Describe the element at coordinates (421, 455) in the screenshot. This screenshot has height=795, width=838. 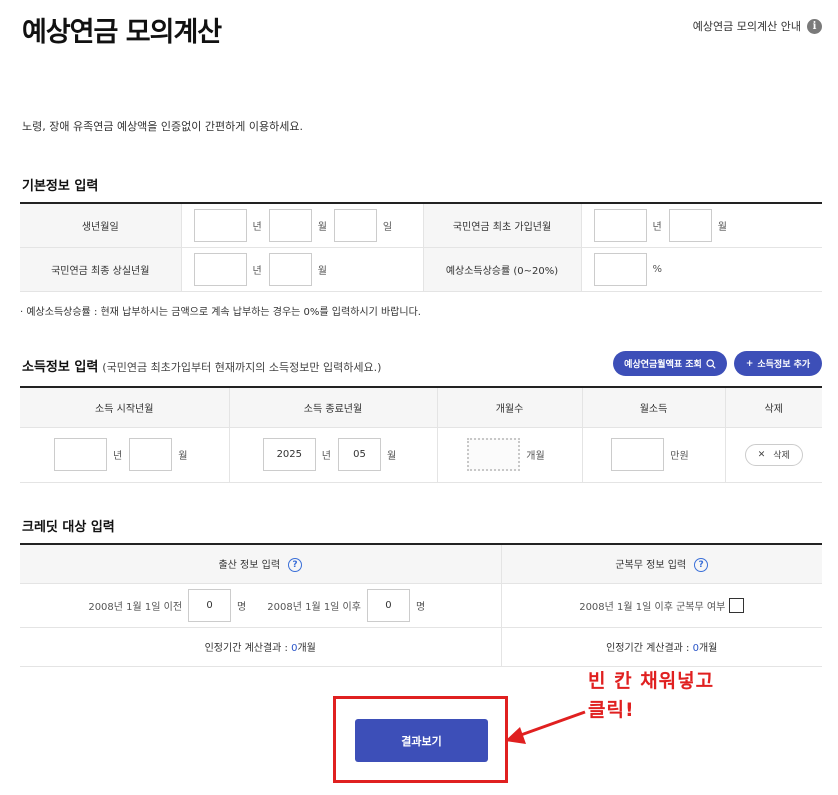
I see `income-row: 년 월 2025 년 05 월 개월 만원 ✕ 삭제` at that location.